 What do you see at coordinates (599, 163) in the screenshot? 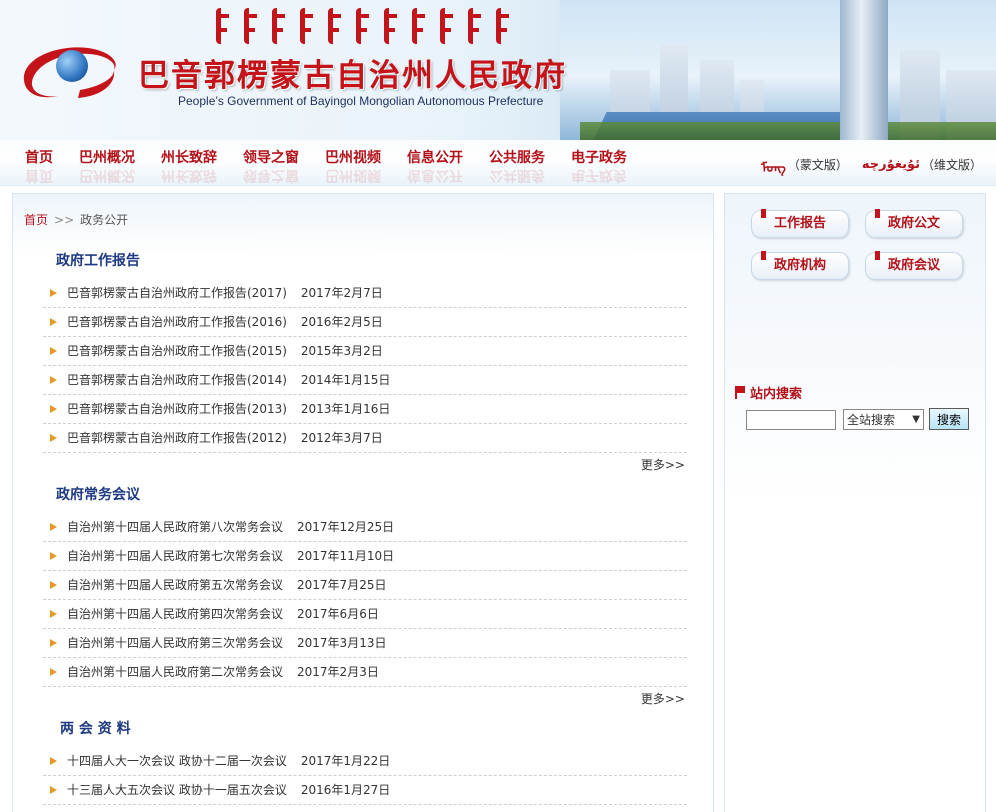
I see `nav-item-e-government: 电子政务 电子政务` at bounding box center [599, 163].